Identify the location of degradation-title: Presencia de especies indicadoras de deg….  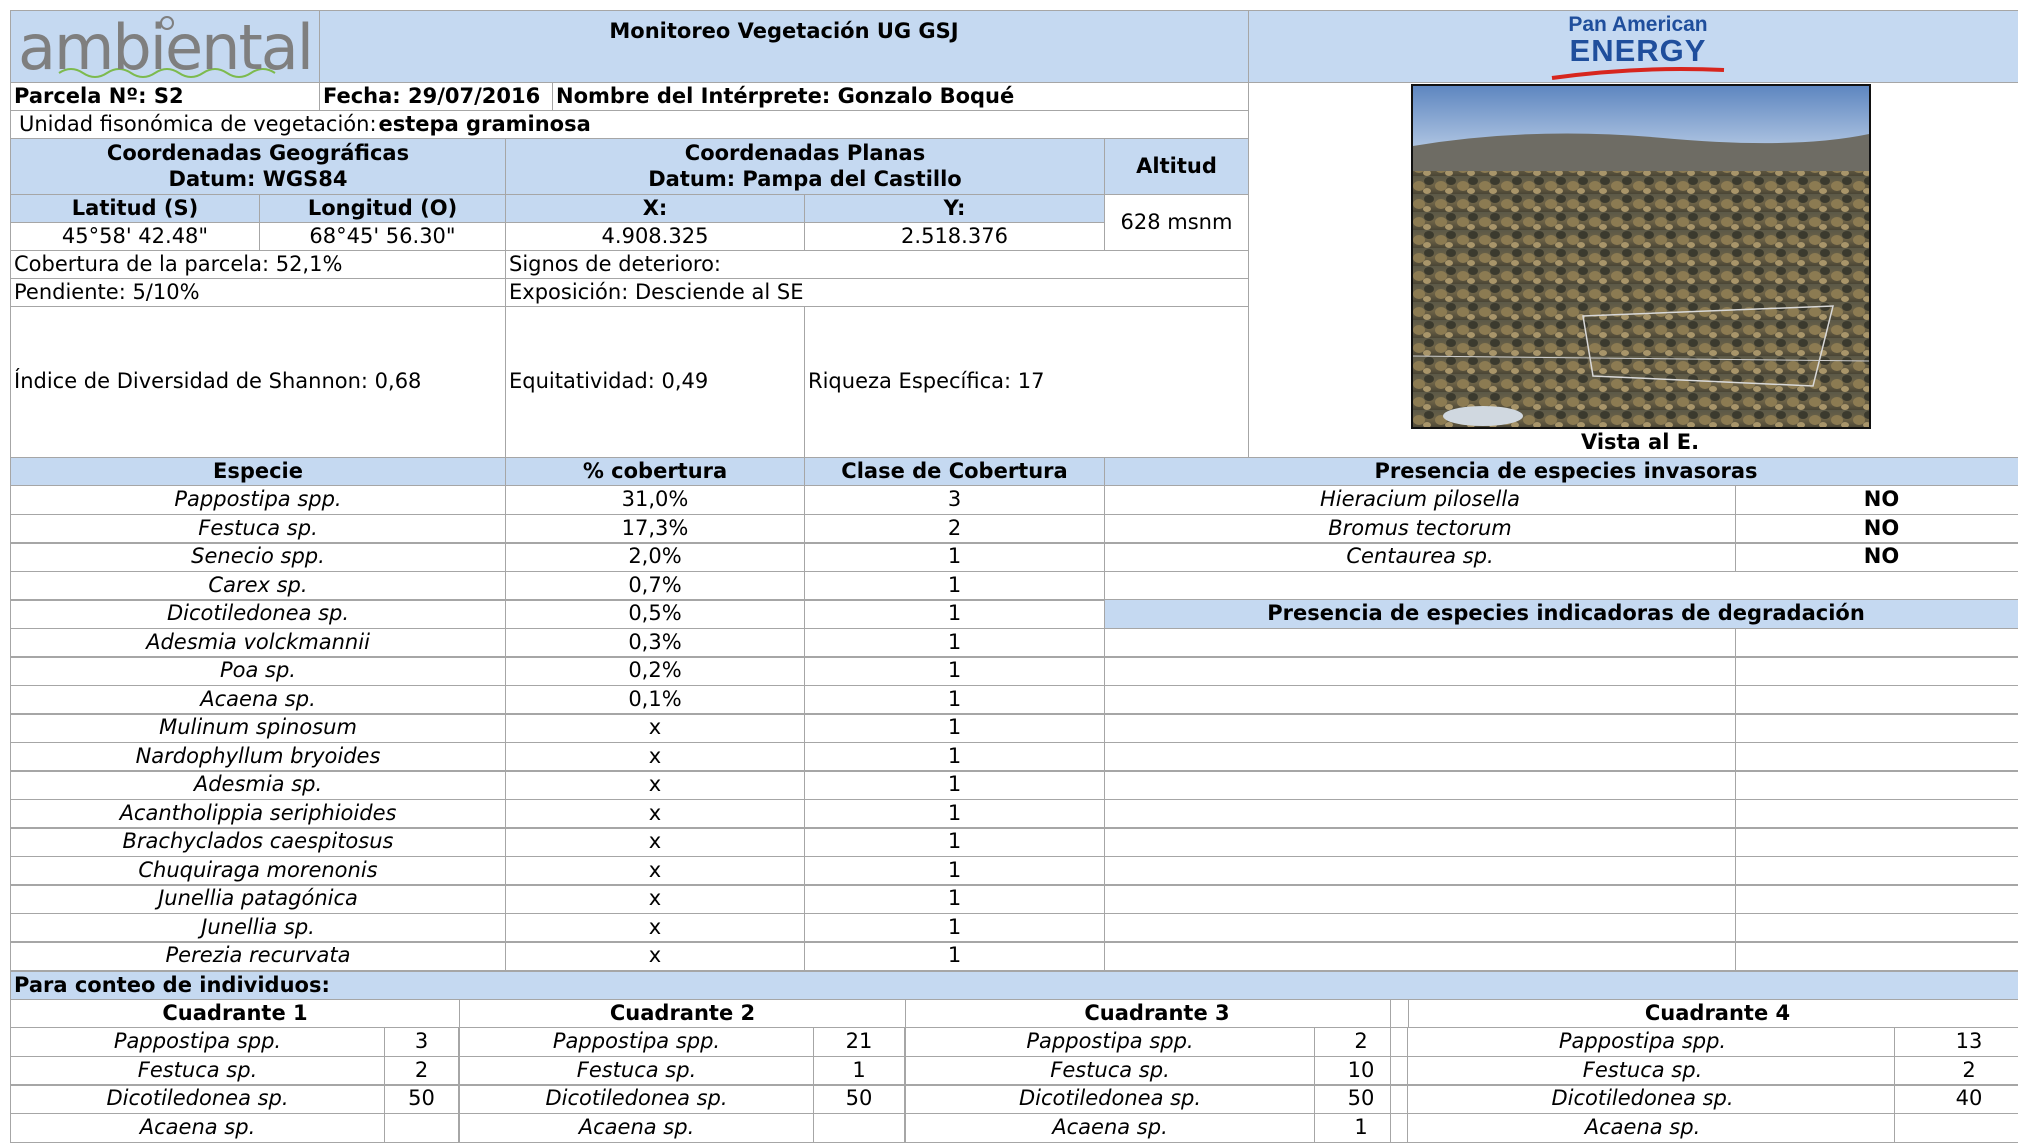
(1561, 614).